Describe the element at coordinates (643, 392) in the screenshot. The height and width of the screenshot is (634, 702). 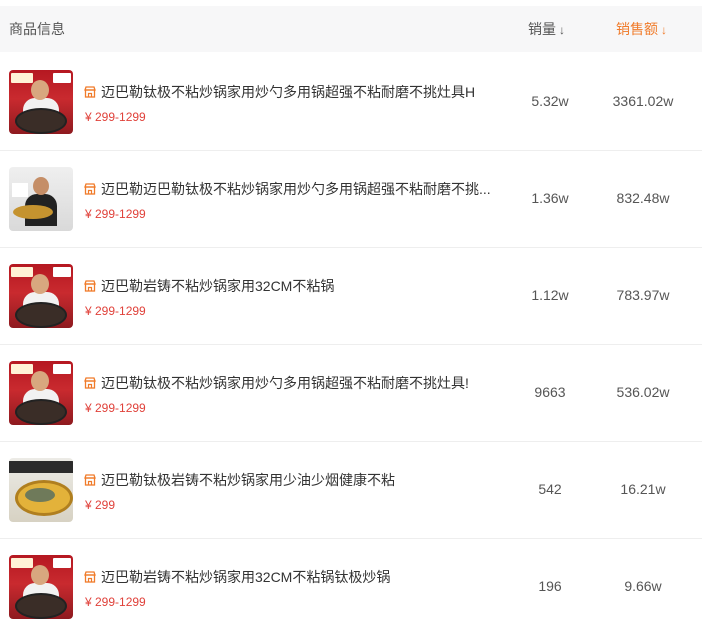
I see `sales-amount-value: 536.02w` at that location.